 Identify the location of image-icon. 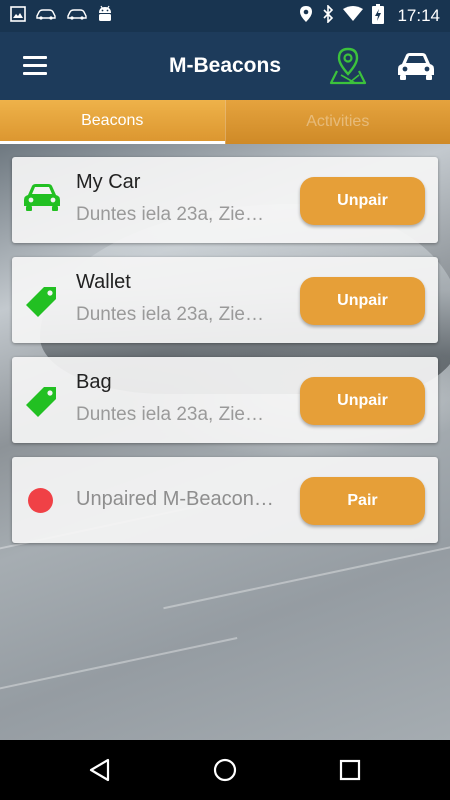
(18, 16).